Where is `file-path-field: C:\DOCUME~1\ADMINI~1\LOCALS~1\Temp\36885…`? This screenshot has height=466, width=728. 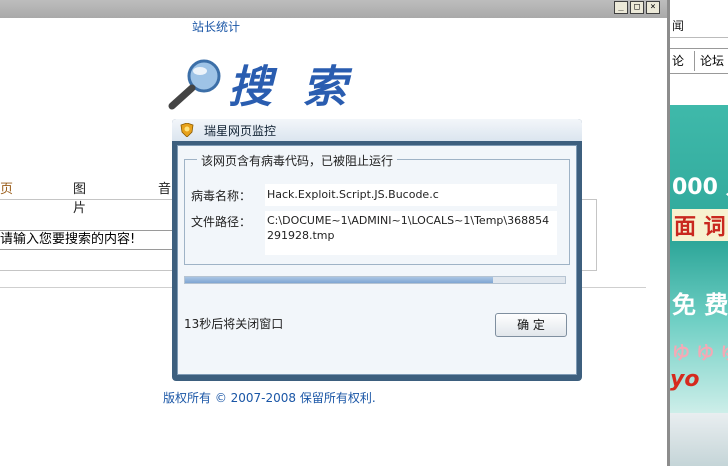 file-path-field: C:\DOCUME~1\ADMINI~1\LOCALS~1\Temp\36885… is located at coordinates (411, 233).